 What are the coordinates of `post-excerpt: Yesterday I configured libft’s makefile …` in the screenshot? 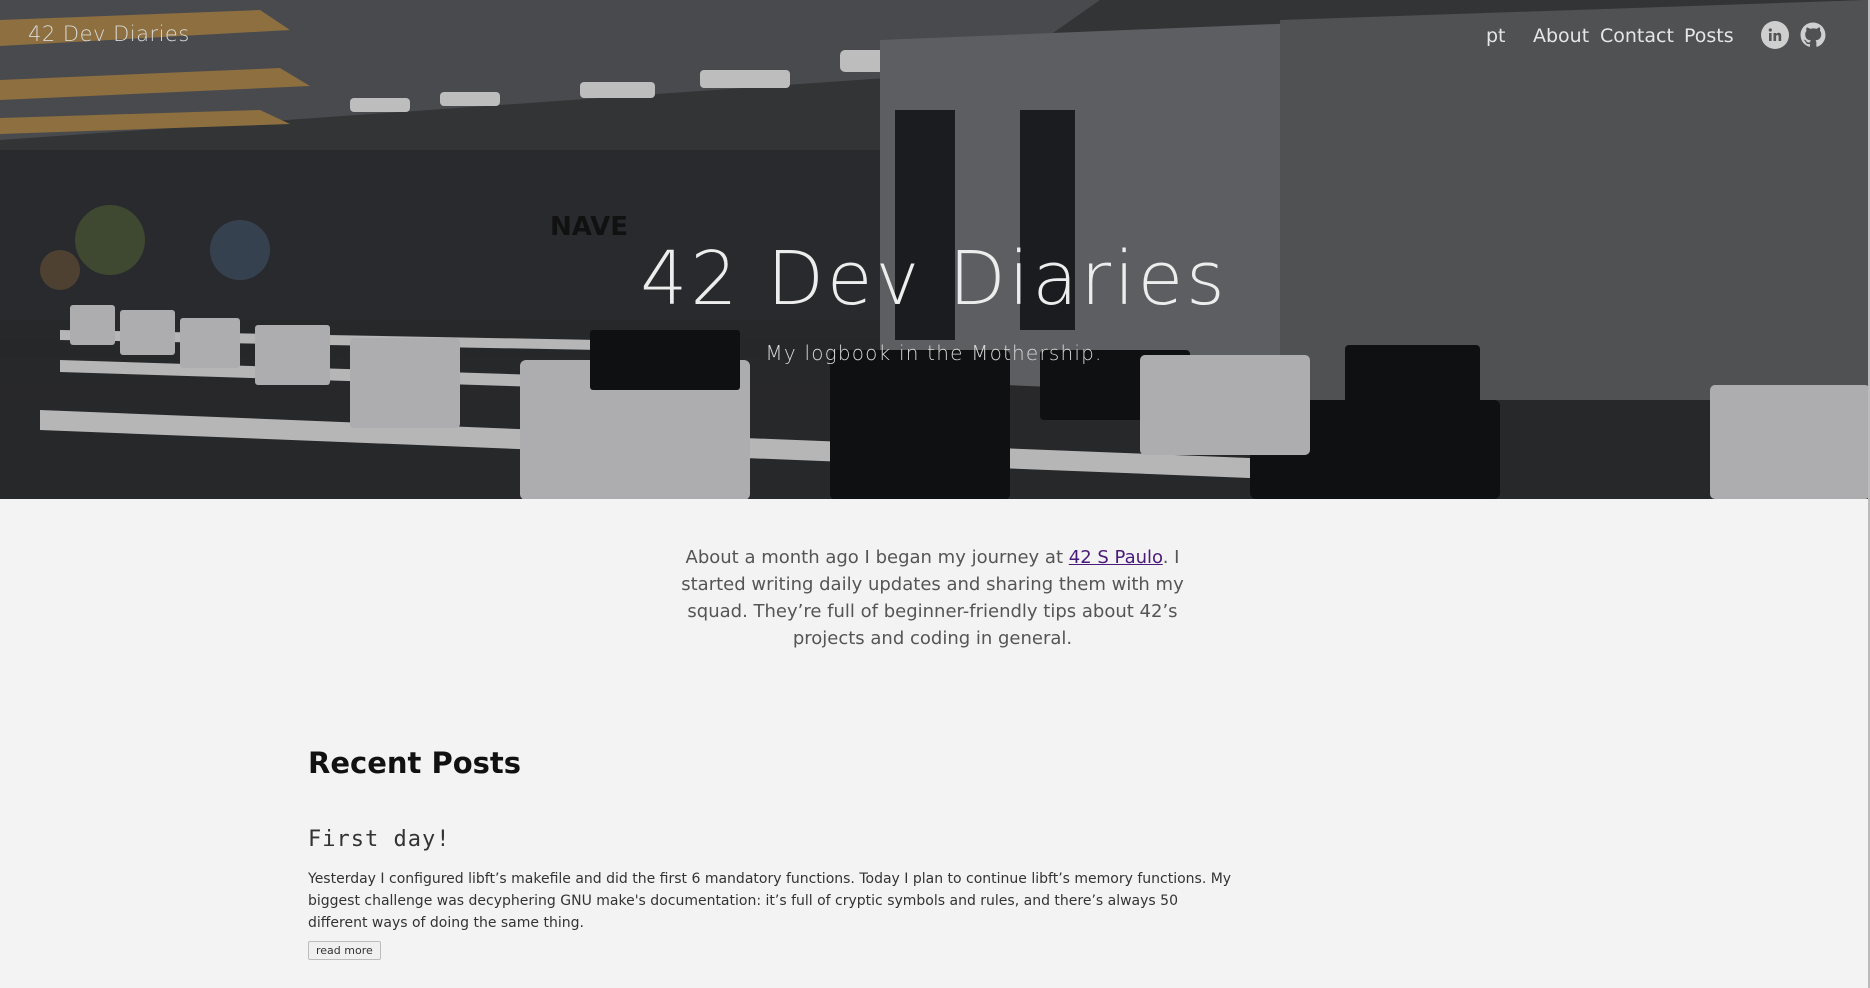 It's located at (770, 901).